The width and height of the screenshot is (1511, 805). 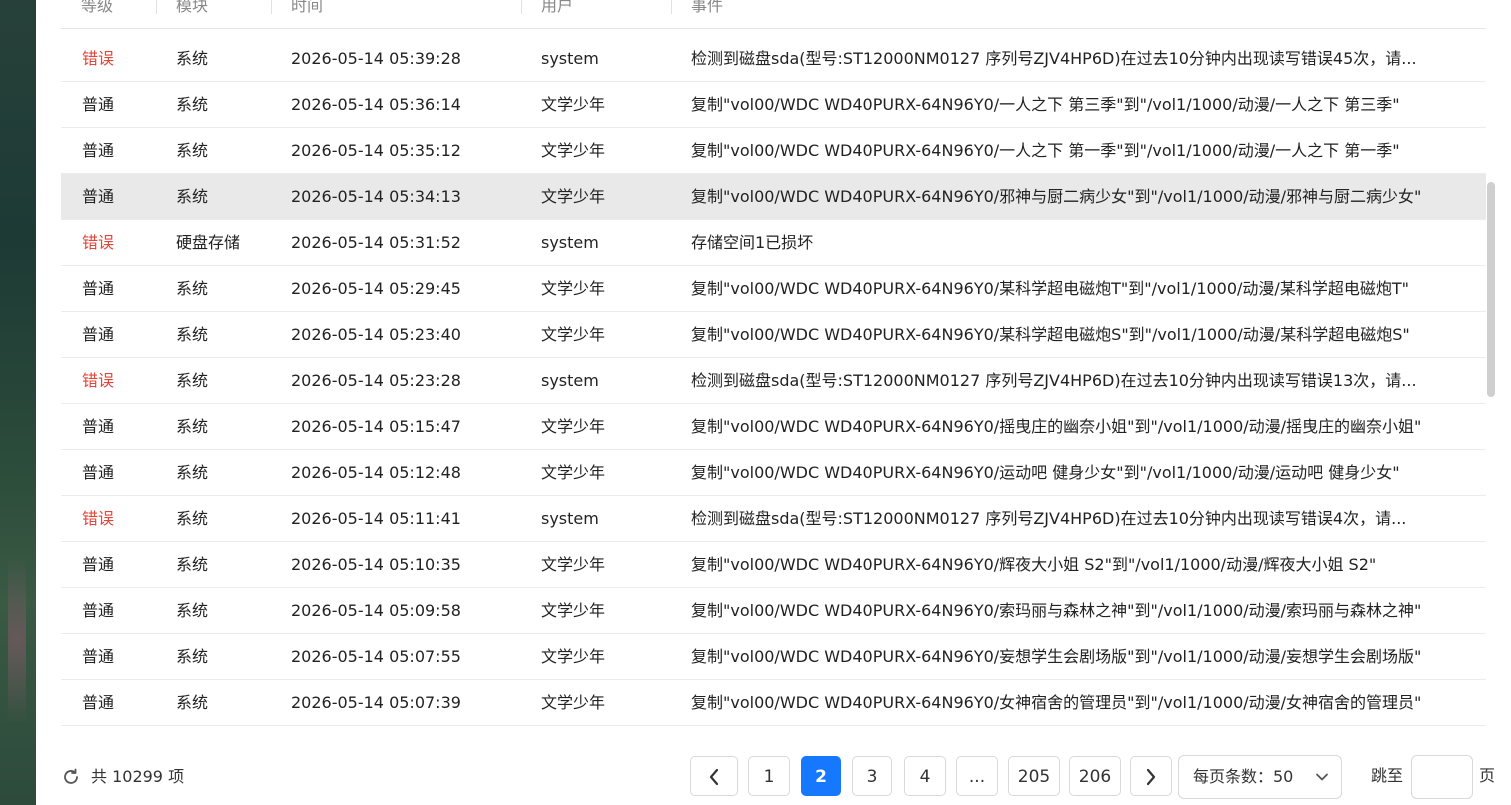 I want to click on header-event: 事件, so click(x=707, y=10).